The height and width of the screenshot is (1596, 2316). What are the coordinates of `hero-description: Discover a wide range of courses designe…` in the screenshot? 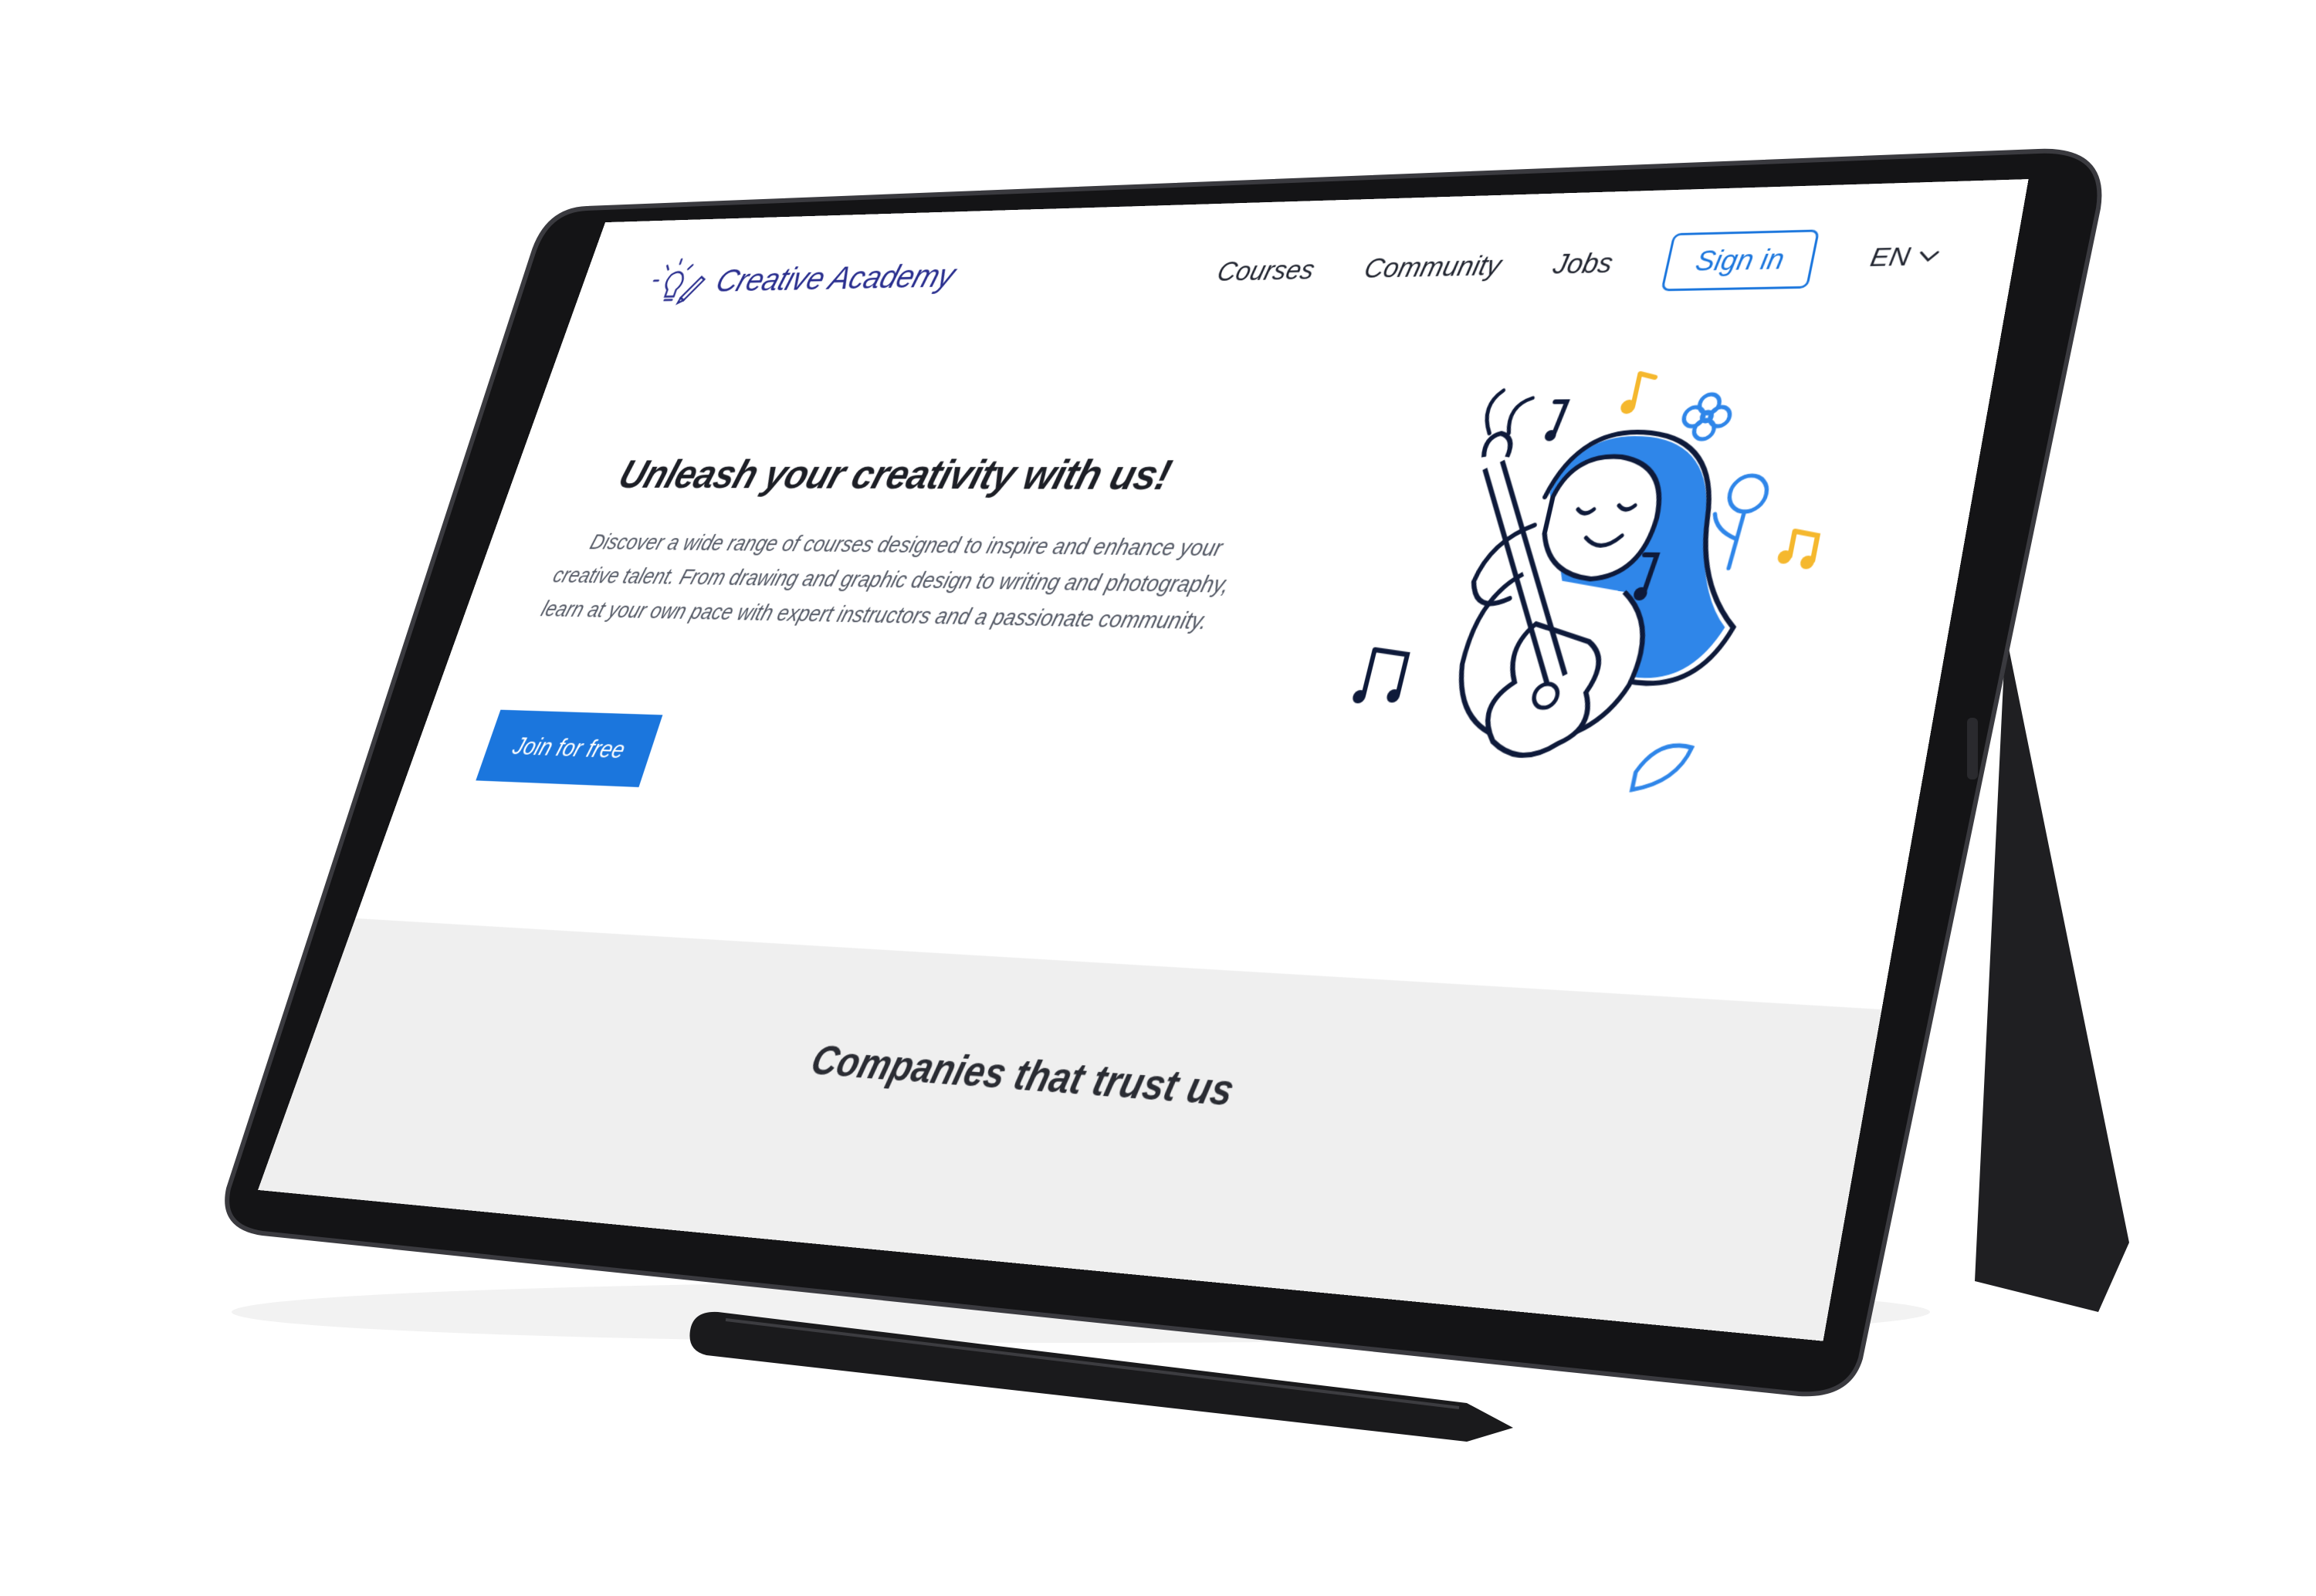 It's located at (885, 583).